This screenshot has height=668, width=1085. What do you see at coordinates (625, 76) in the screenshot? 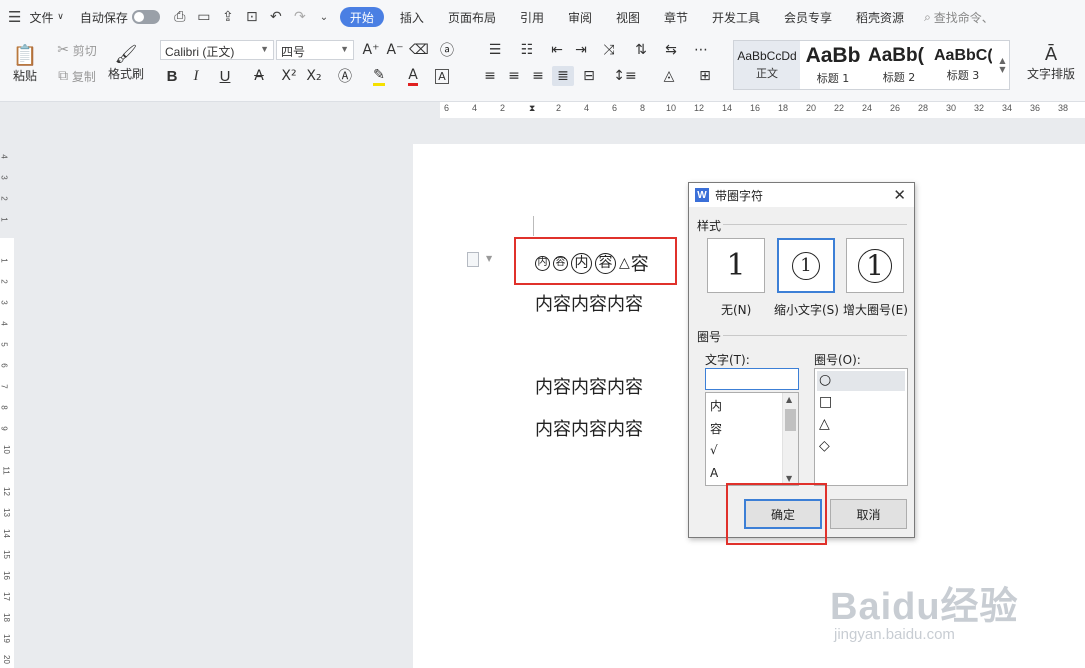
I see `line-spacing-icon: ↕≡` at bounding box center [625, 76].